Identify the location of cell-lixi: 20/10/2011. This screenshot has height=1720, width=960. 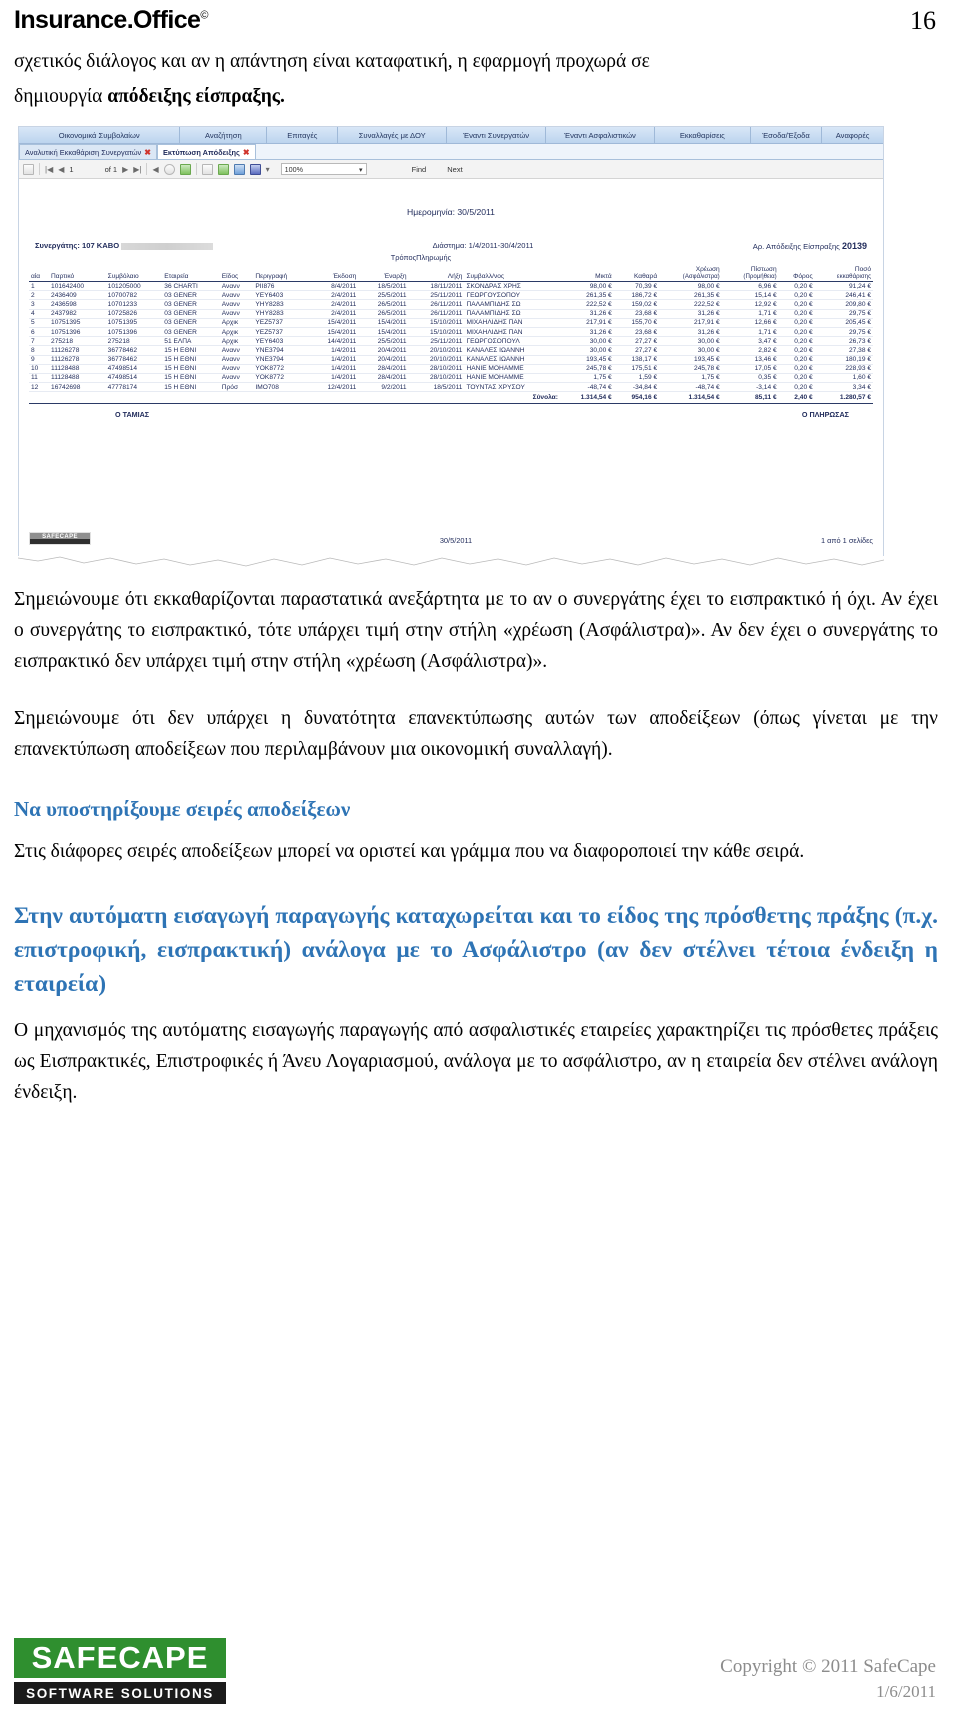
(436, 360).